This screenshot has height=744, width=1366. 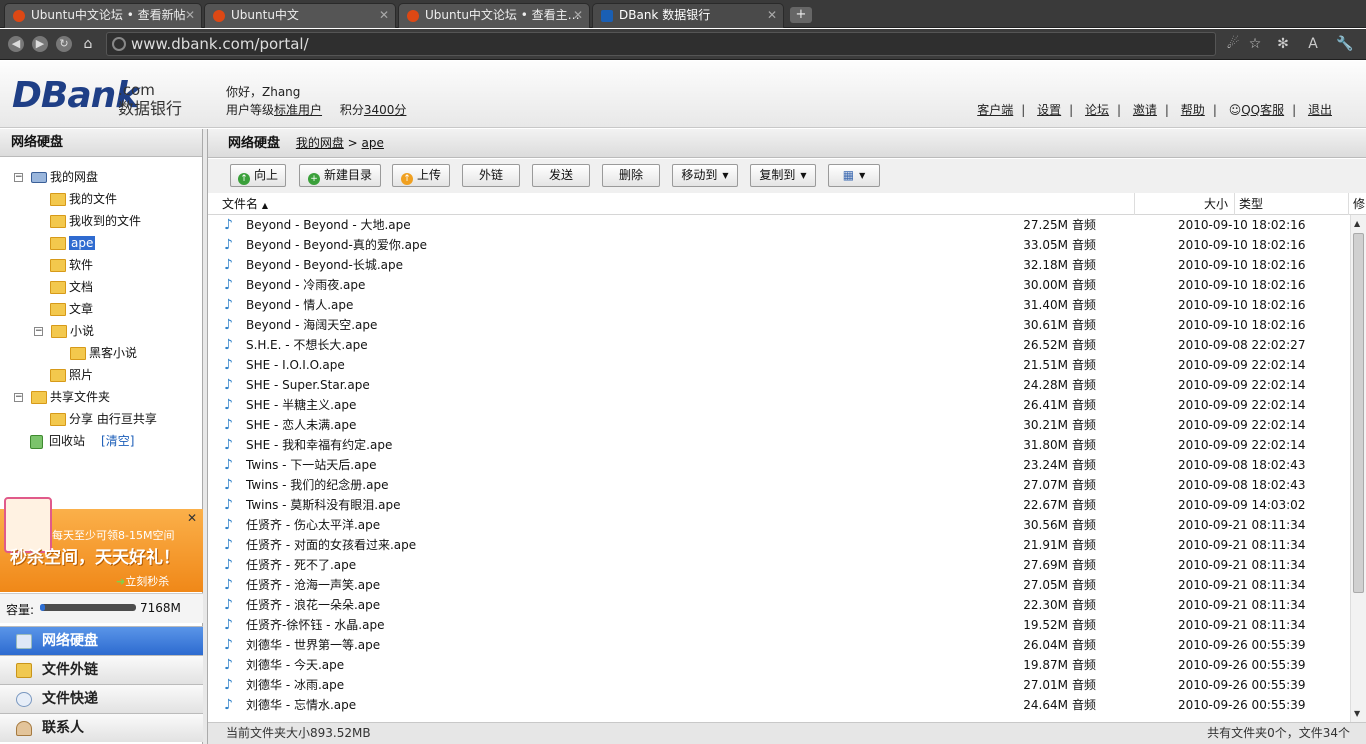 What do you see at coordinates (491, 175) in the screenshot?
I see `external-link-button: 外链` at bounding box center [491, 175].